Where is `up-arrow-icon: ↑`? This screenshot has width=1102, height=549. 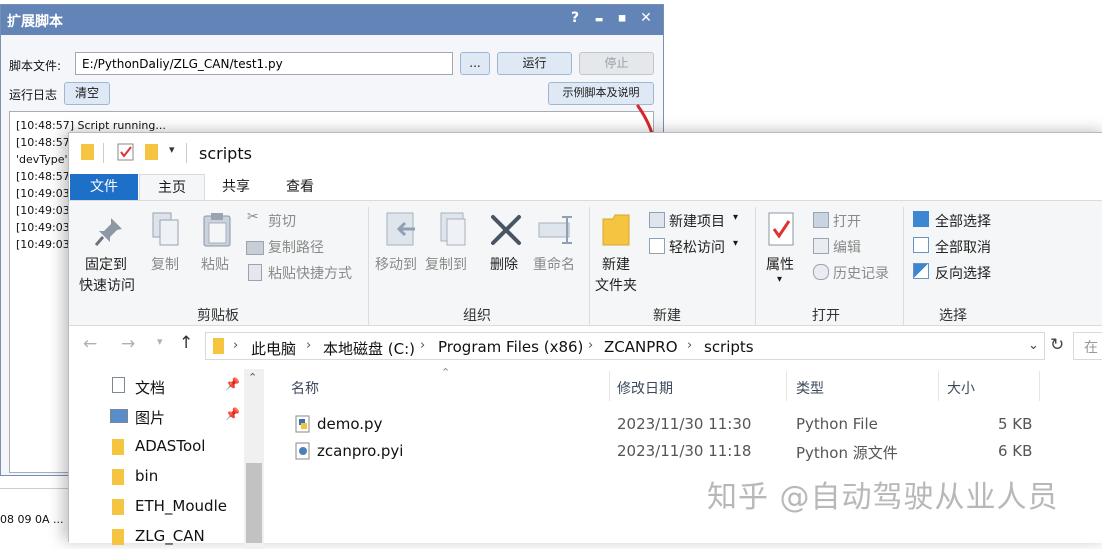 up-arrow-icon: ↑ is located at coordinates (186, 343).